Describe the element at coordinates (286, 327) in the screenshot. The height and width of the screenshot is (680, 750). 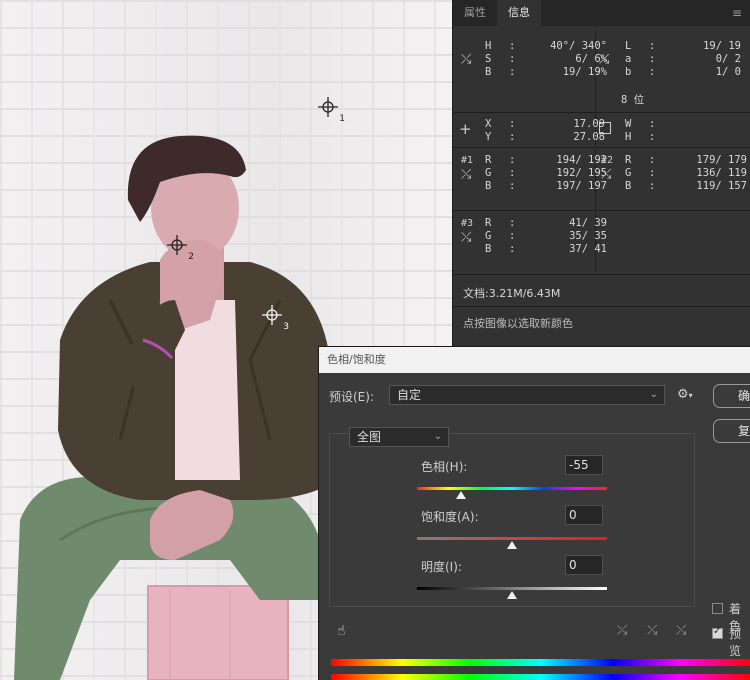
I see `sampler-3-label: 3` at that location.